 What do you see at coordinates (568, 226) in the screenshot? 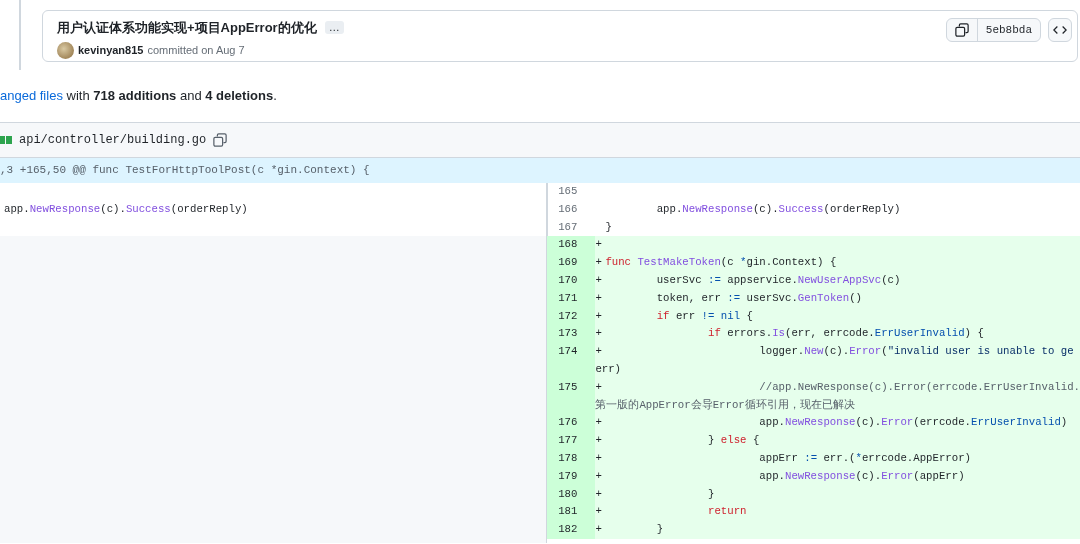
I see `line-number: 167` at bounding box center [568, 226].